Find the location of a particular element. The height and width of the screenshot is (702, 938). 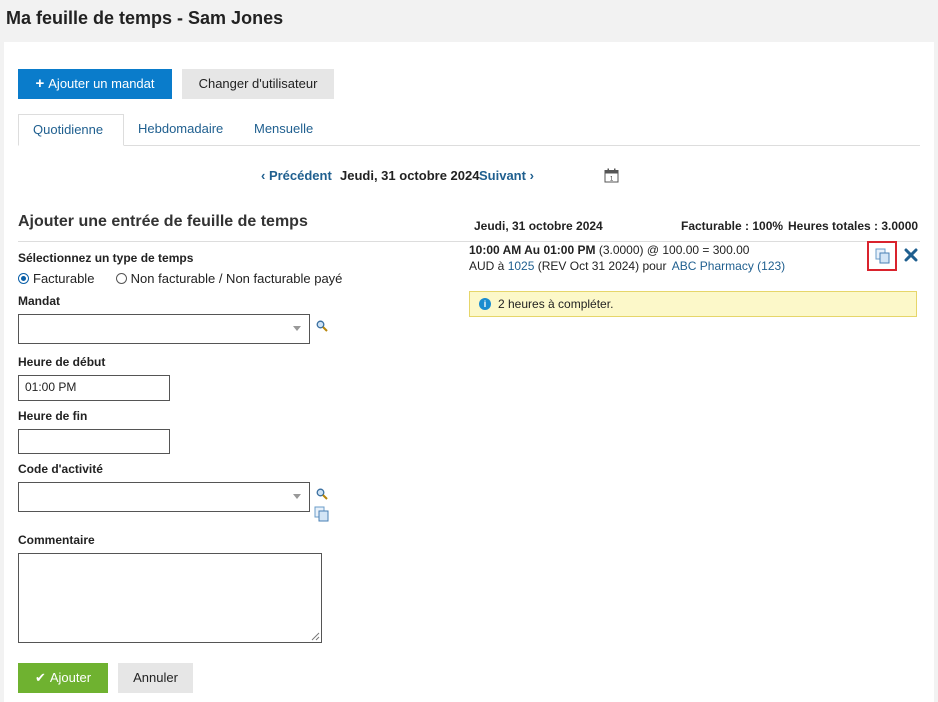

current-date: Jeudi, 31 octobre 2024 is located at coordinates (410, 175).